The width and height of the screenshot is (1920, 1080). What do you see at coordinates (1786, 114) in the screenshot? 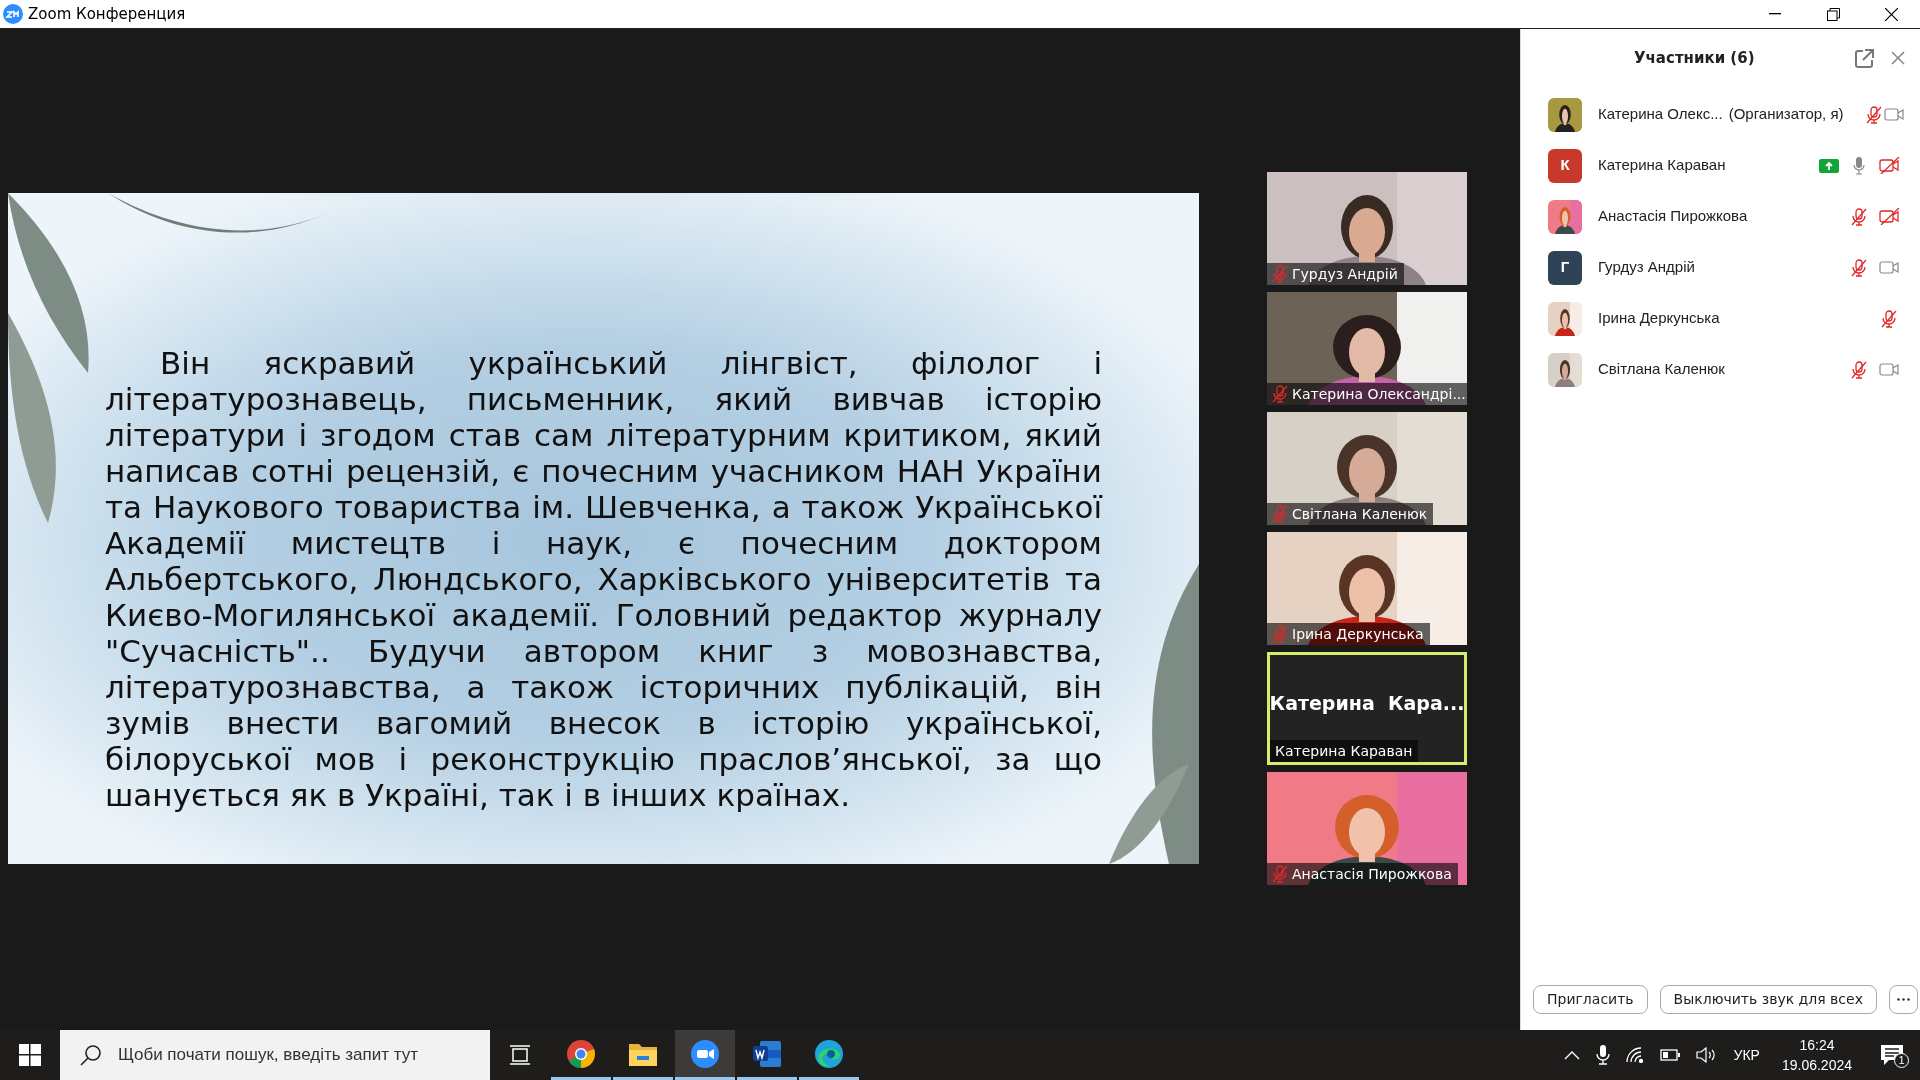
I see `participant-role: (Организатор, я)` at bounding box center [1786, 114].